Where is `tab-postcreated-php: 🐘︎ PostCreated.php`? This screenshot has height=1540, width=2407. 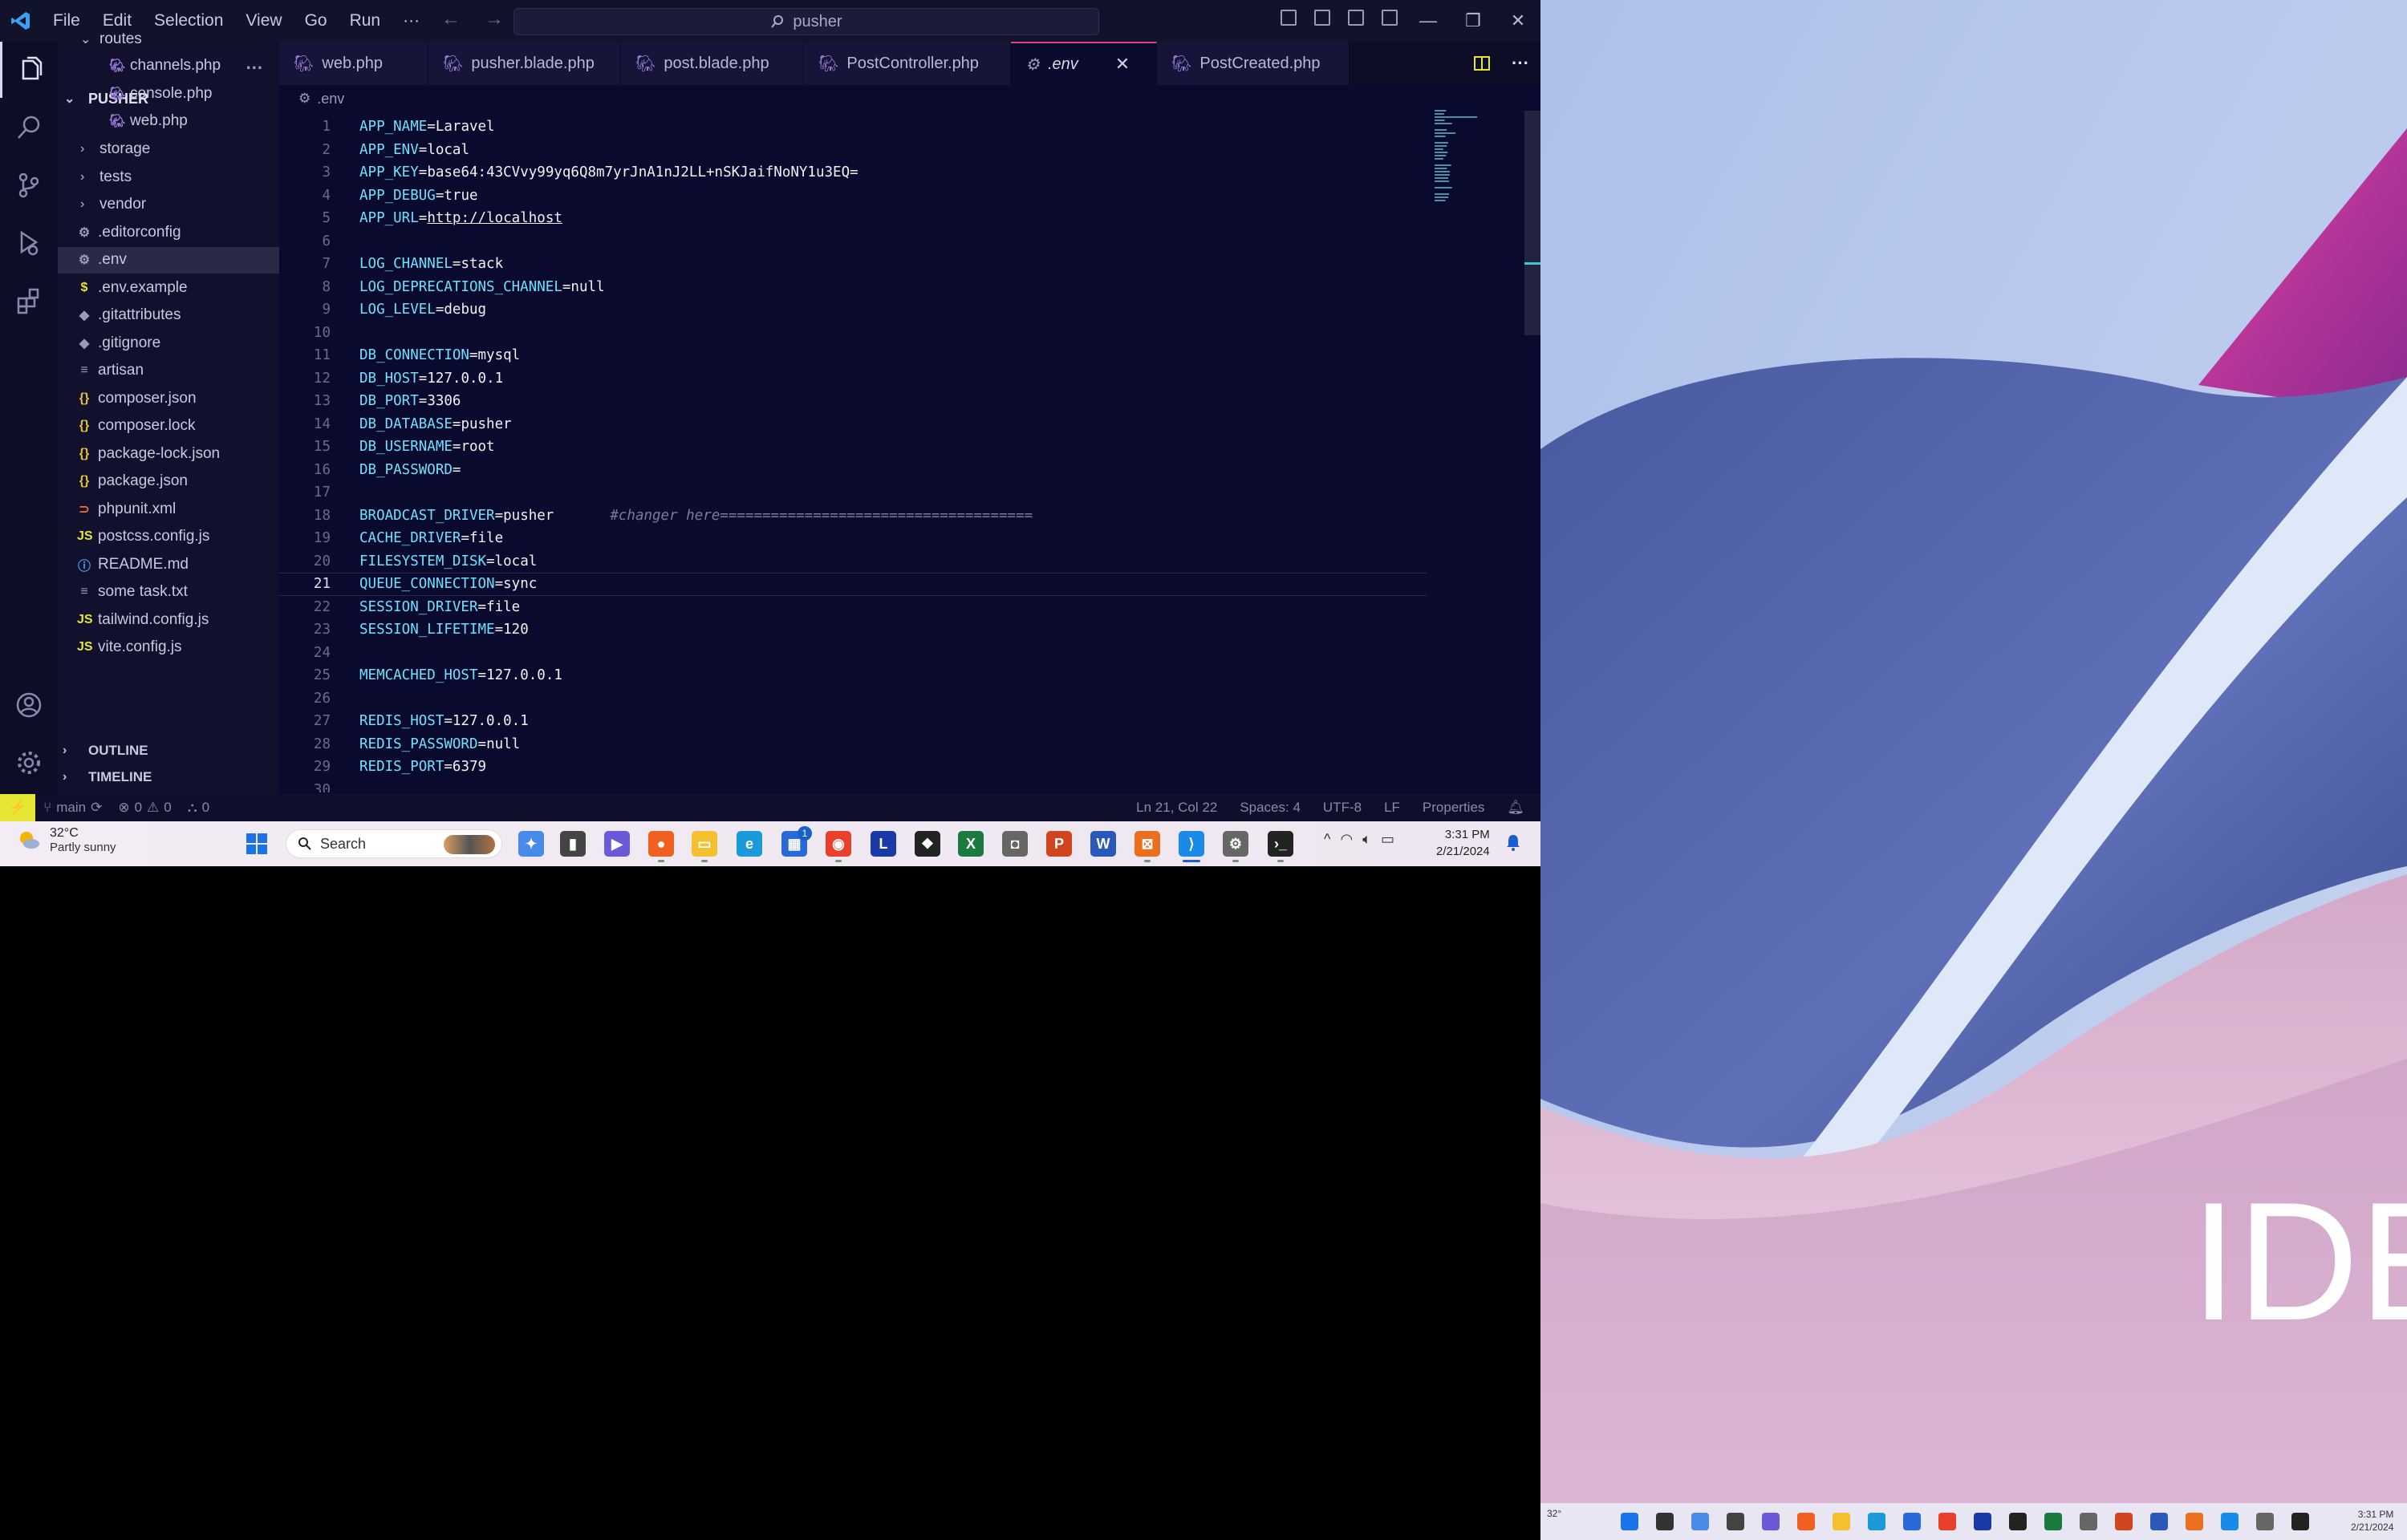 tab-postcreated-php: 🐘︎ PostCreated.php is located at coordinates (1254, 63).